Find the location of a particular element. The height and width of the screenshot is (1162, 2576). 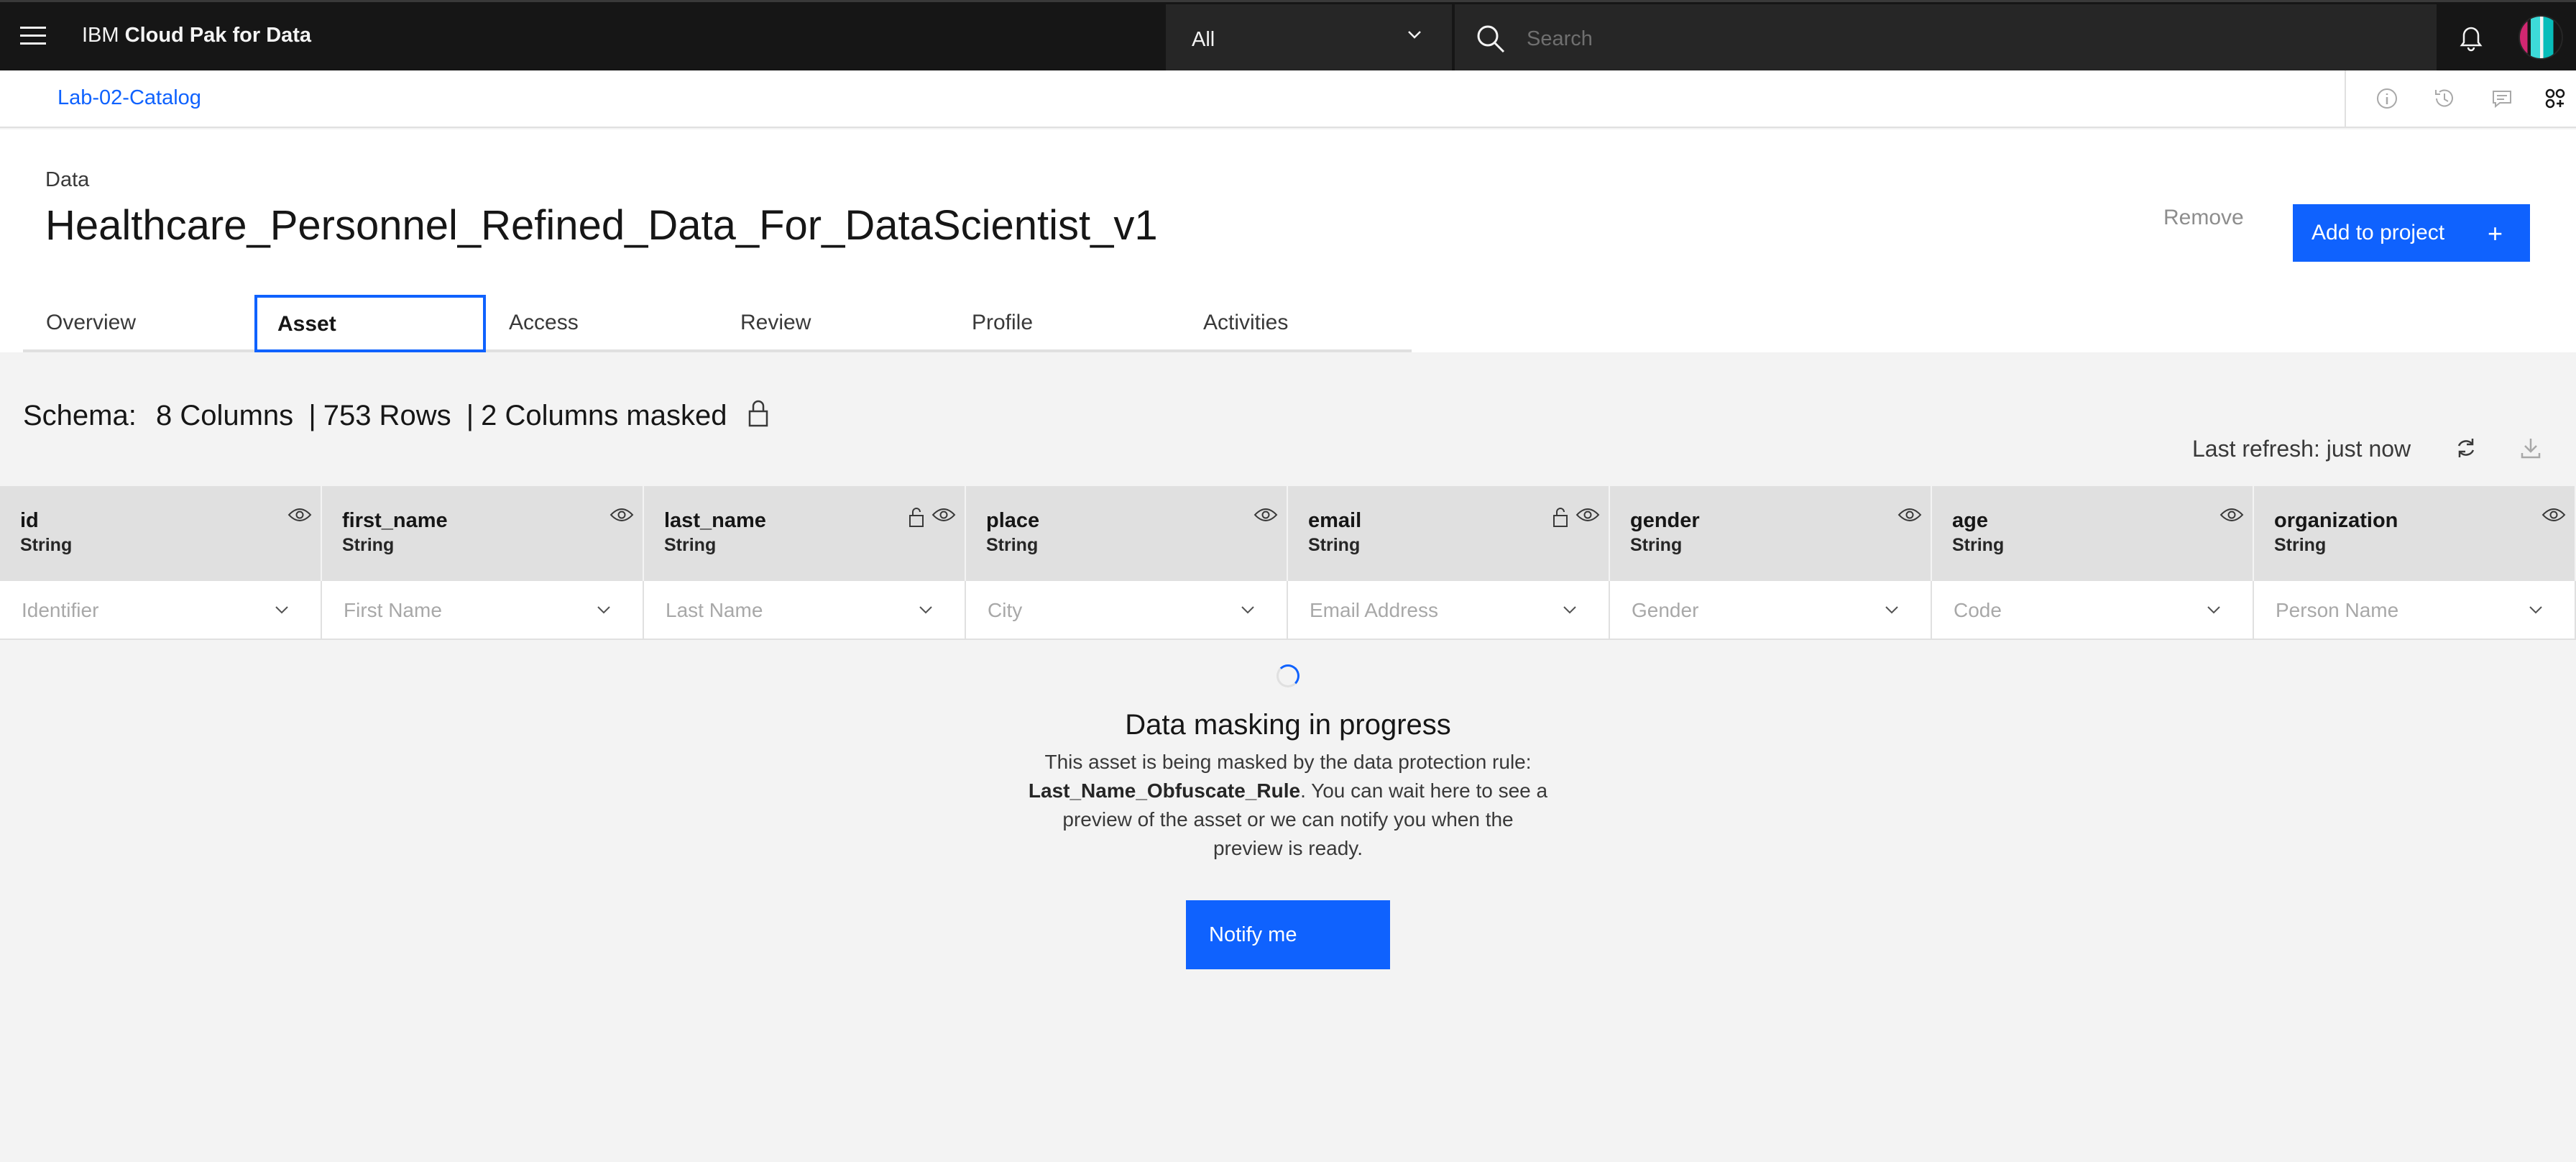

business-term-dropdown: City is located at coordinates (1127, 610).